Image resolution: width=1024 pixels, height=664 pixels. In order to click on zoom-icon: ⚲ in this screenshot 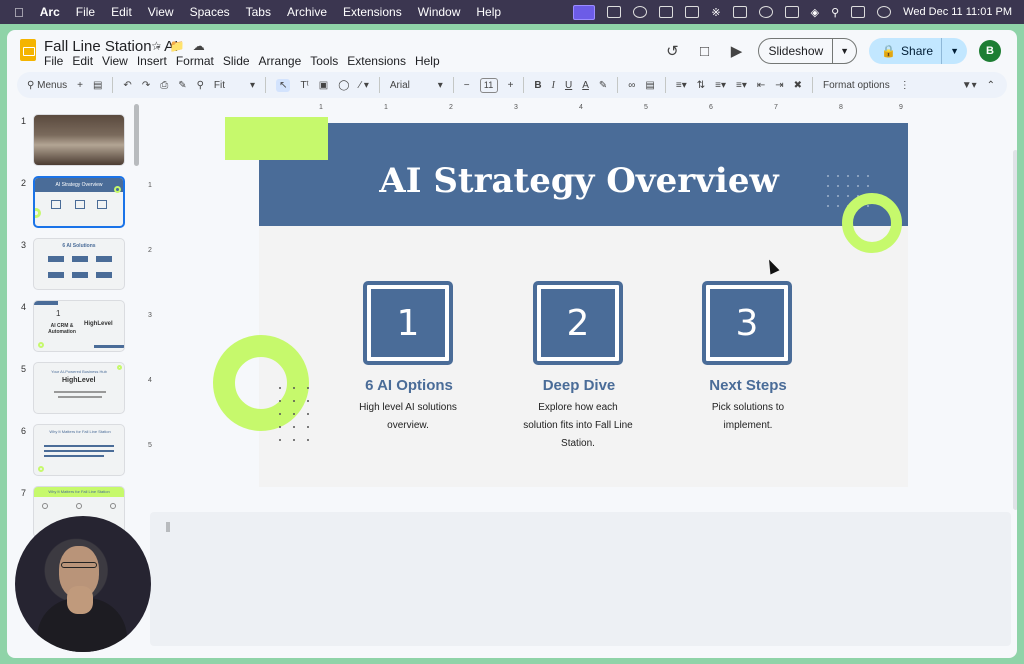, I will do `click(200, 85)`.